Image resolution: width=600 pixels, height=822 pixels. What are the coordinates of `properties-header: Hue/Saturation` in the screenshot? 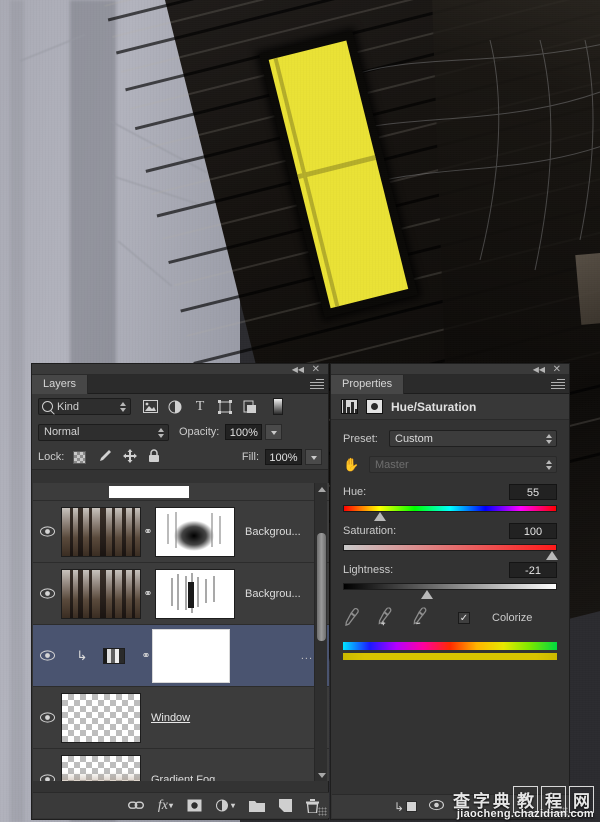 It's located at (450, 407).